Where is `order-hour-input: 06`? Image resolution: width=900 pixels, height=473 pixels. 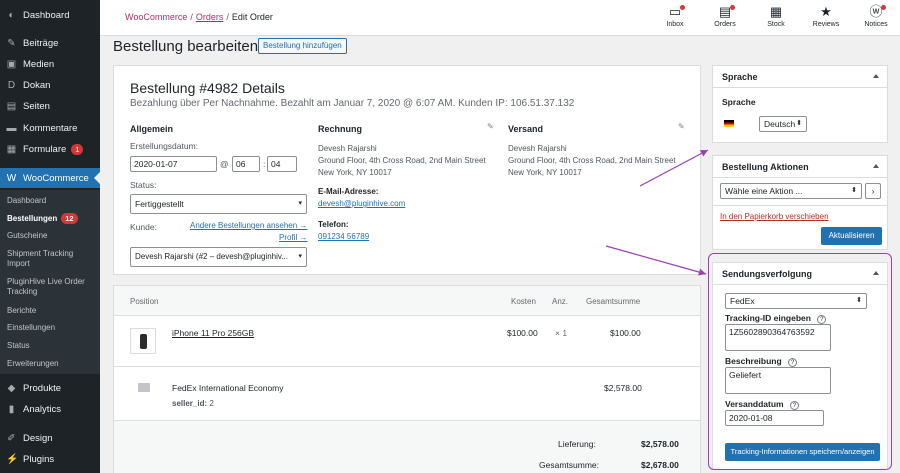
order-hour-input: 06 is located at coordinates (246, 164).